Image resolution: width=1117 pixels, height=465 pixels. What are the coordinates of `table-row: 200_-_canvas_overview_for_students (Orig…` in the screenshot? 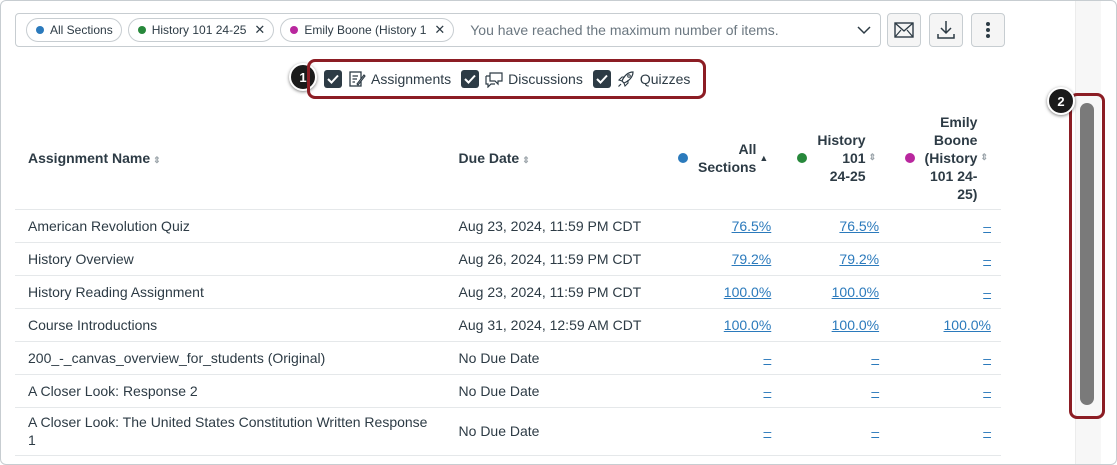 It's located at (508, 358).